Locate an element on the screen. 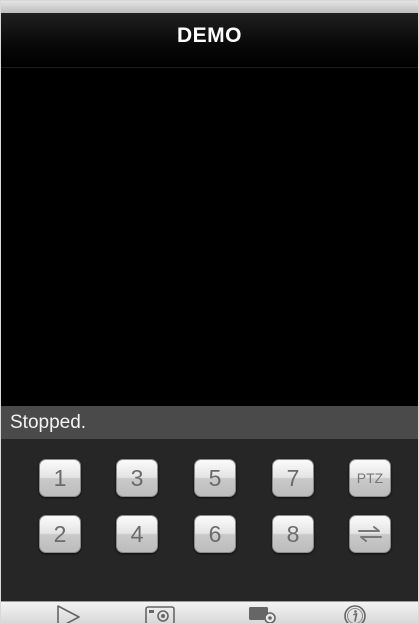  bottom-toolbar is located at coordinates (209, 612).